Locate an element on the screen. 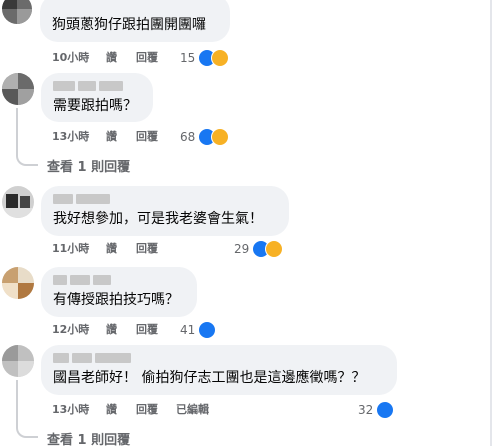 The height and width of the screenshot is (448, 492). reaction-summary: 29 is located at coordinates (259, 249).